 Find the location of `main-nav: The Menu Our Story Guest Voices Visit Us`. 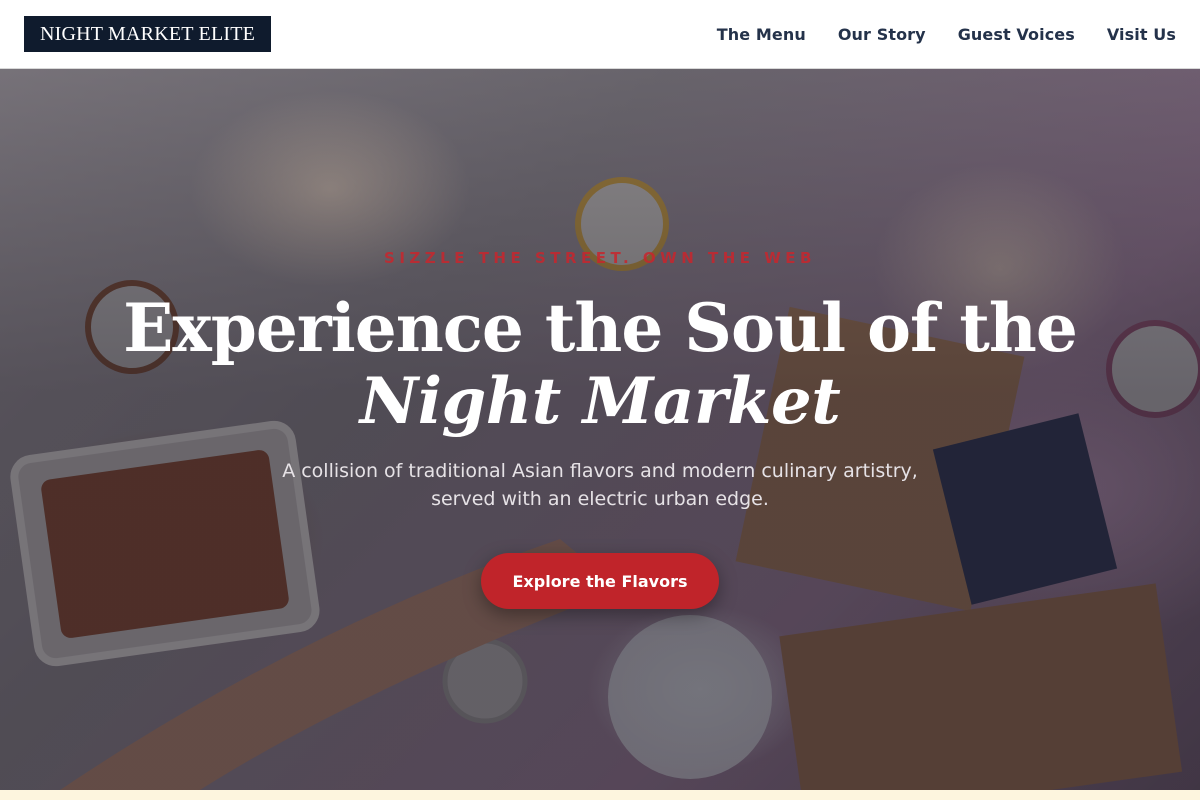

main-nav: The Menu Our Story Guest Voices Visit Us is located at coordinates (946, 34).